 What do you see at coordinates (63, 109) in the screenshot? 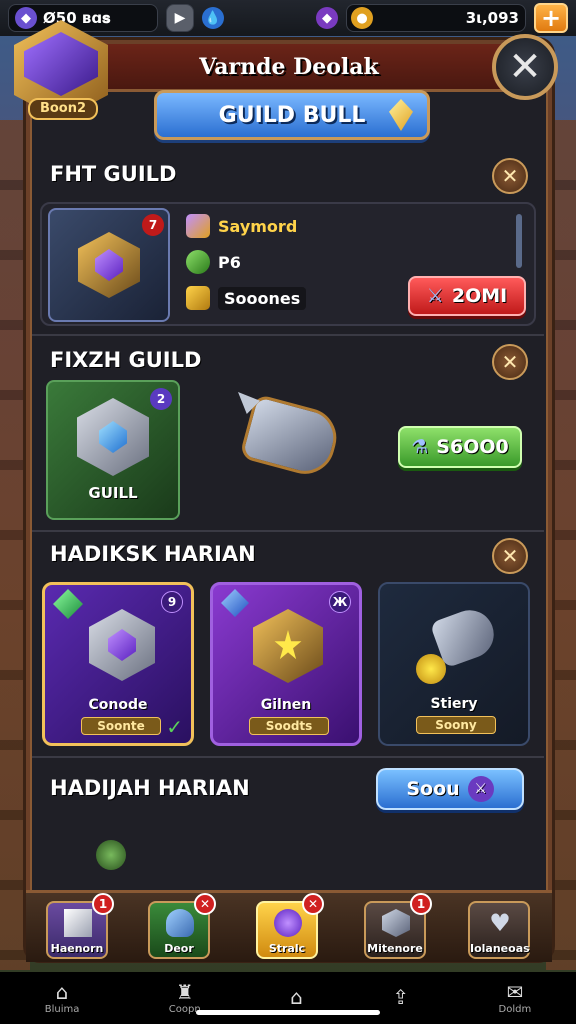
I see `avatar-level-label: Boon2` at bounding box center [63, 109].